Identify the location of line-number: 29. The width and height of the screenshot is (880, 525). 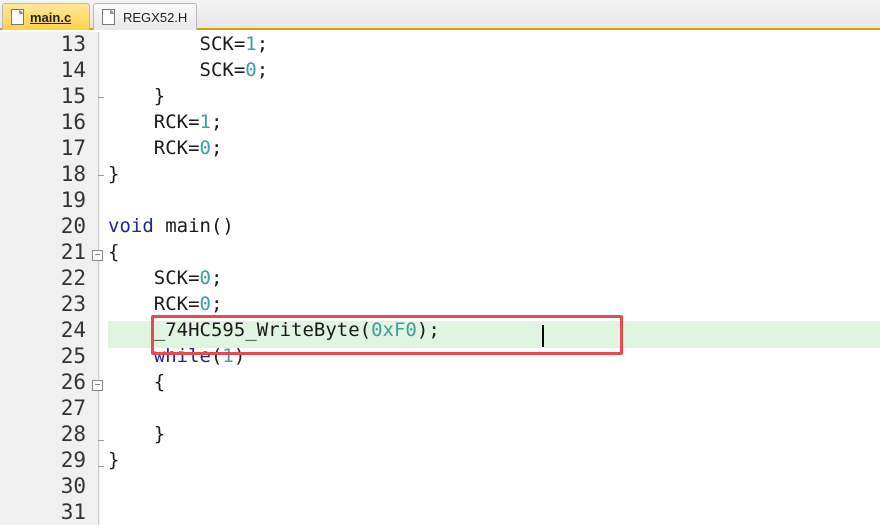
(73, 460).